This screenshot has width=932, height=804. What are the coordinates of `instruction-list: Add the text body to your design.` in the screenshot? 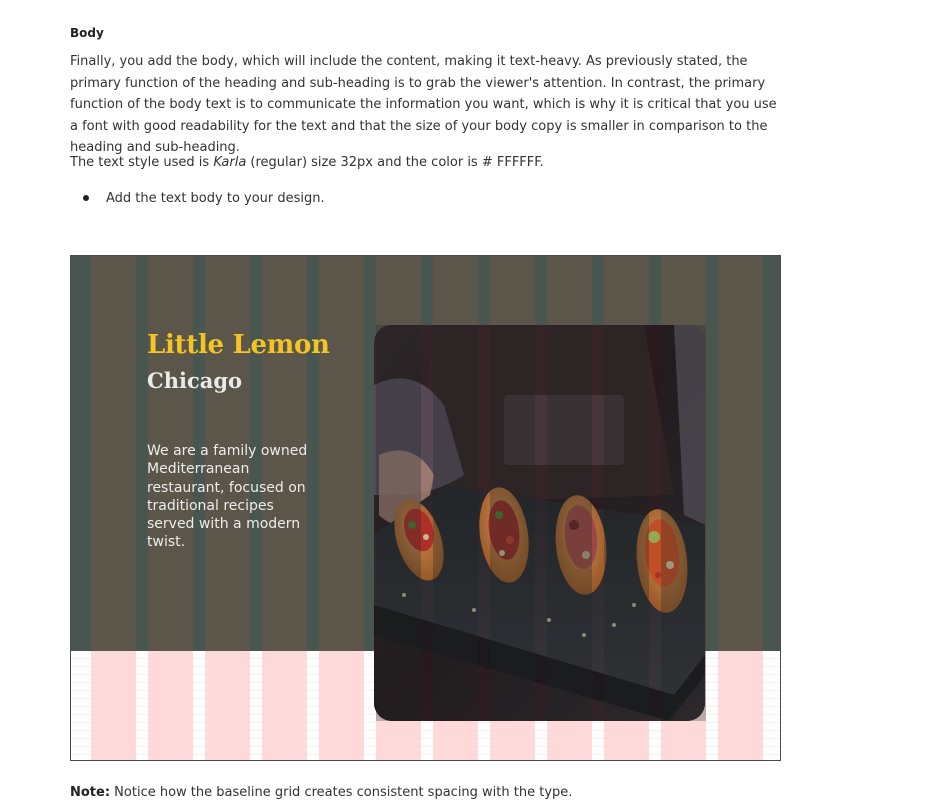 It's located at (197, 198).